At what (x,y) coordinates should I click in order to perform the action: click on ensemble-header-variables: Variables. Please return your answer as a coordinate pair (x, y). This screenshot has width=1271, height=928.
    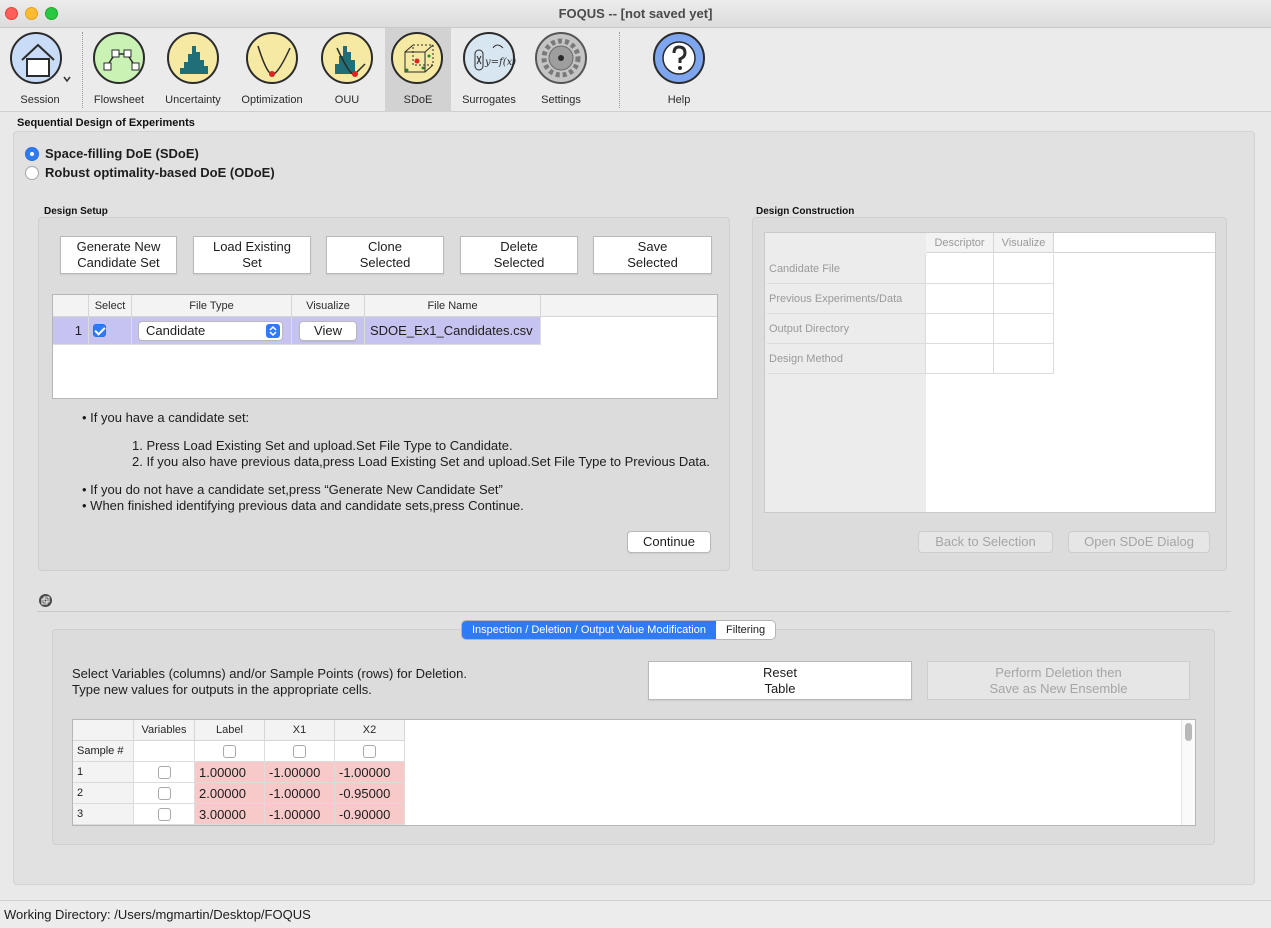
    Looking at the image, I should click on (164, 730).